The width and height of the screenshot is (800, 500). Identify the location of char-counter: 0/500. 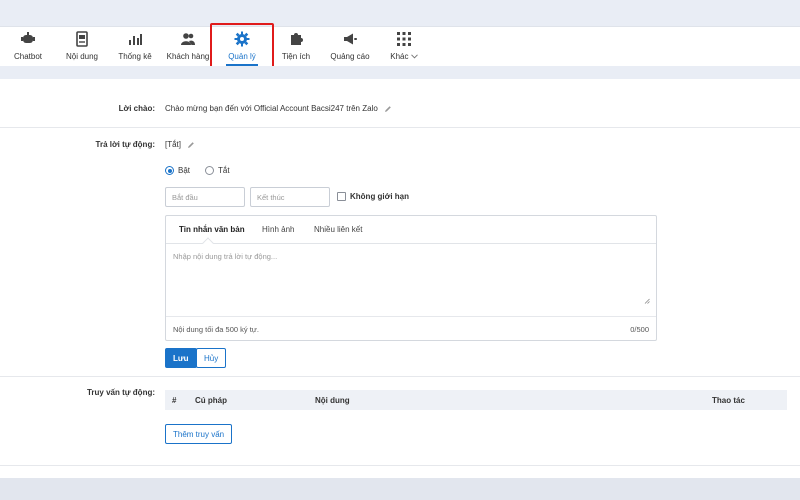
(639, 329).